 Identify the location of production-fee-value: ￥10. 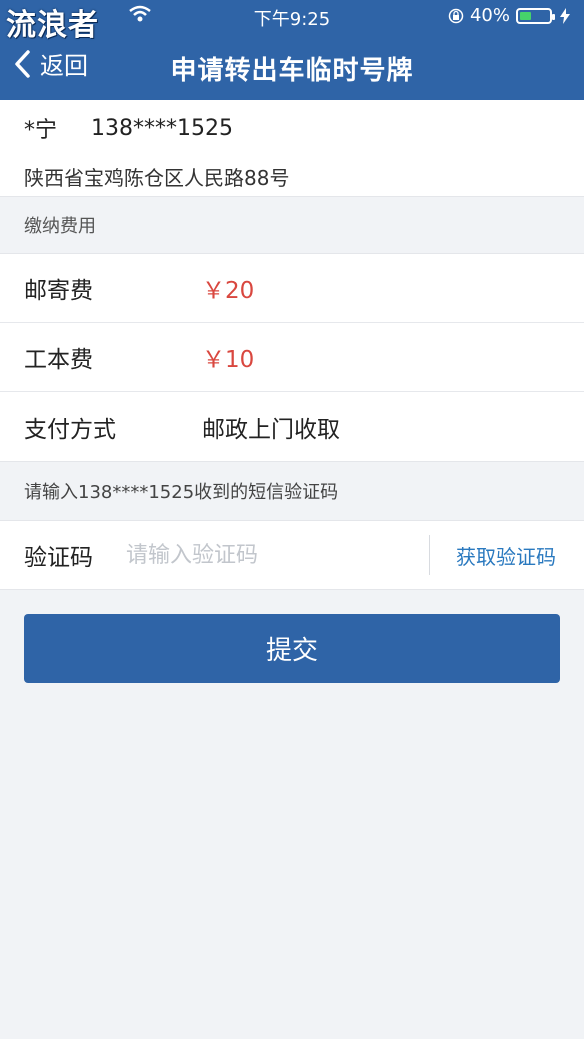
(228, 360).